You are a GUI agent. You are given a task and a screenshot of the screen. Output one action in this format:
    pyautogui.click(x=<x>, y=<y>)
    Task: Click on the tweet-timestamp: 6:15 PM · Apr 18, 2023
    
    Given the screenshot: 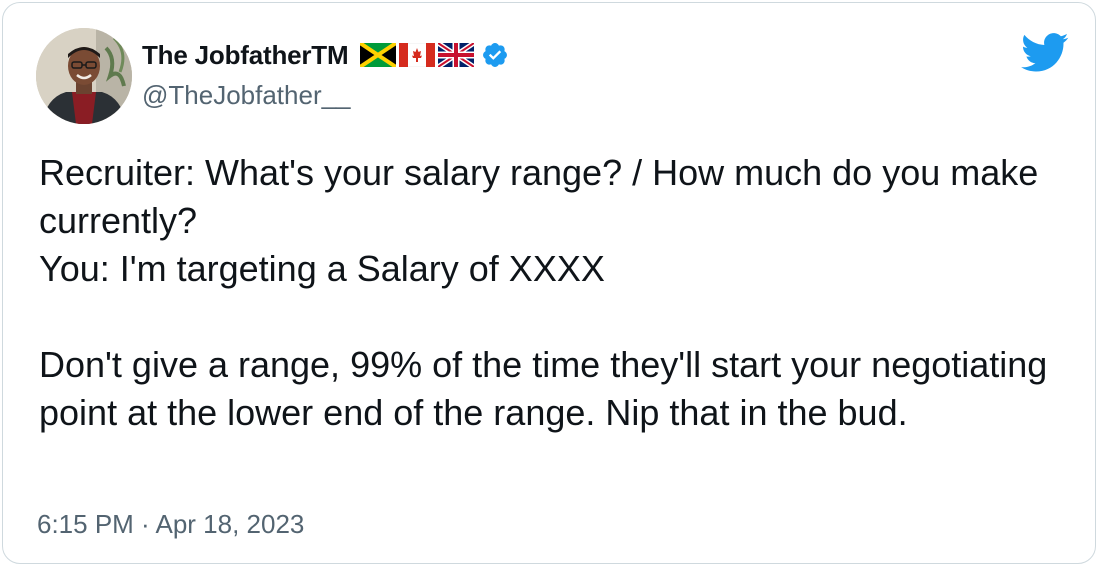 What is the action you would take?
    pyautogui.click(x=170, y=524)
    